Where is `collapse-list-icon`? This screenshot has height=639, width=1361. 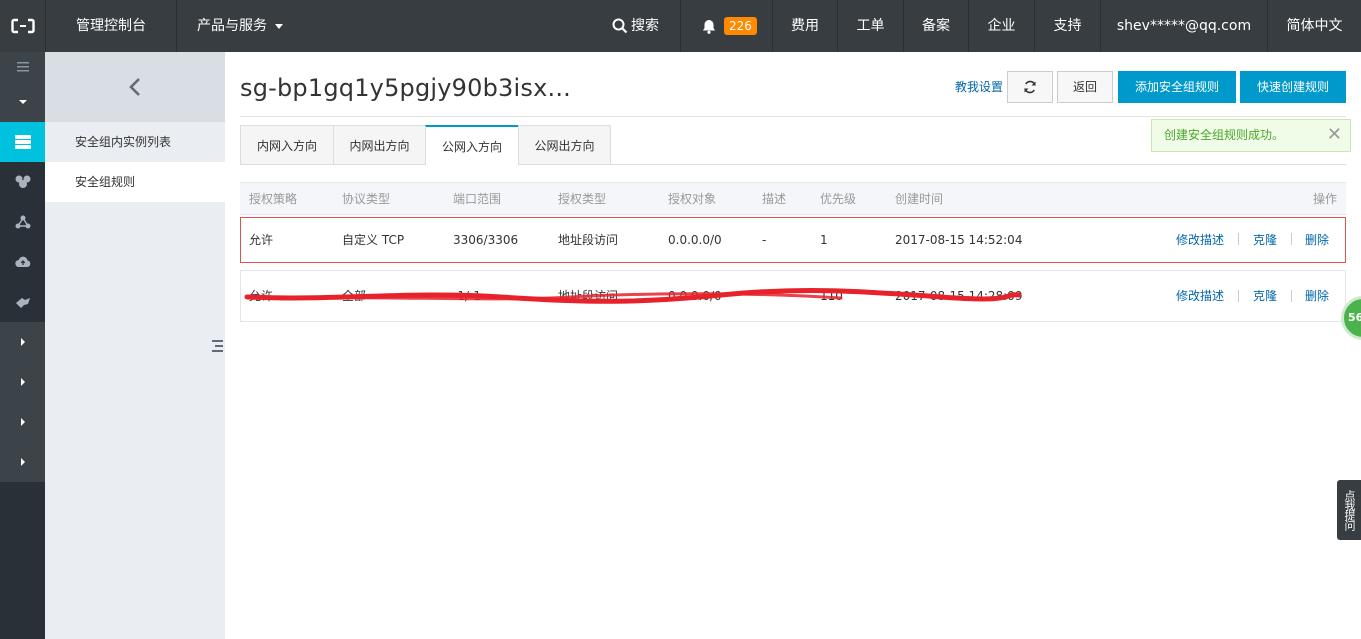 collapse-list-icon is located at coordinates (217, 346).